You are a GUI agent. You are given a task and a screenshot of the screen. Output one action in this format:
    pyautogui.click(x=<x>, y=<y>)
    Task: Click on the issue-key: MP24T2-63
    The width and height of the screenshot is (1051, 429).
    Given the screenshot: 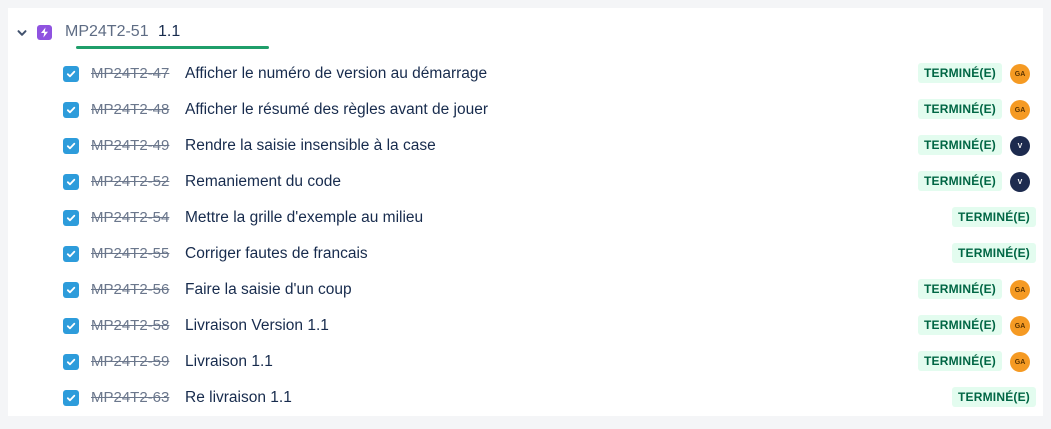 What is the action you would take?
    pyautogui.click(x=130, y=397)
    